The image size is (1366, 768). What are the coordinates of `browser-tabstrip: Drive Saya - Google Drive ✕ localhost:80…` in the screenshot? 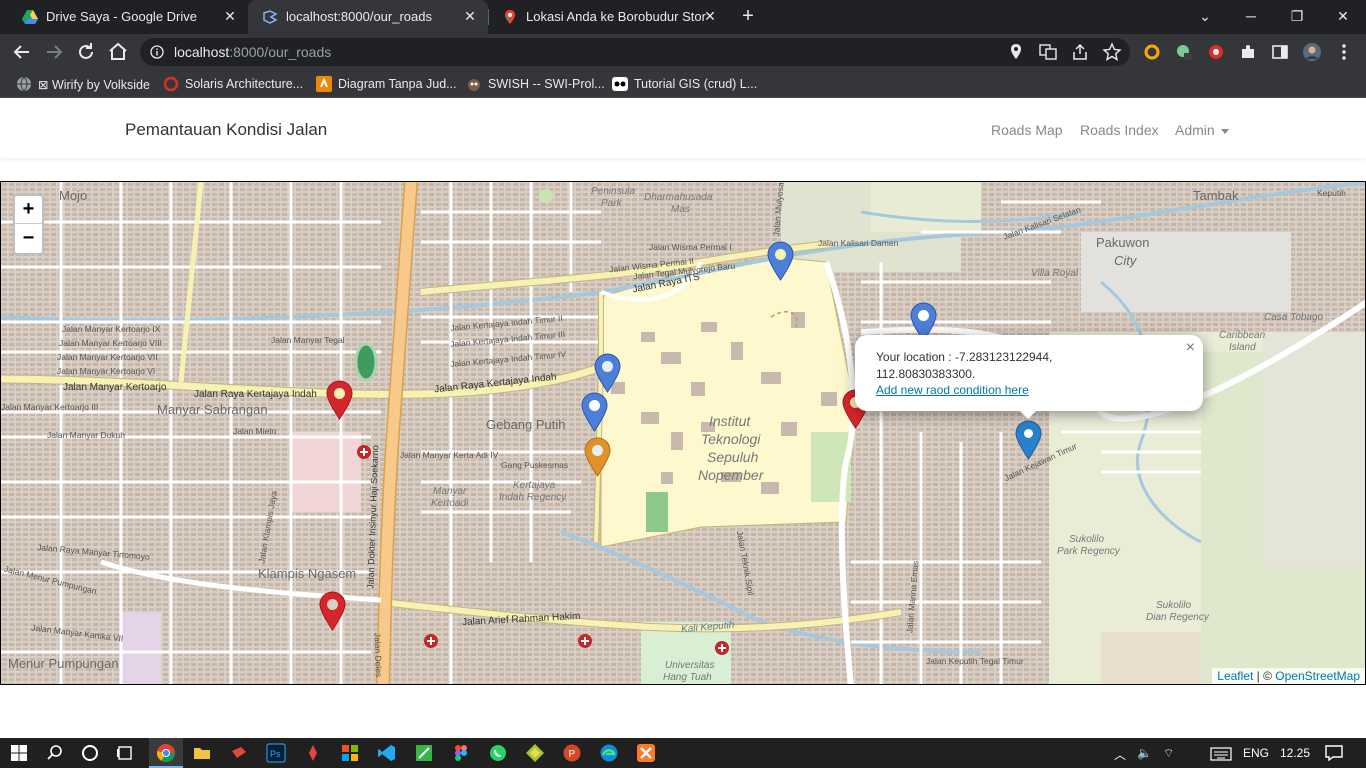 It's located at (683, 17).